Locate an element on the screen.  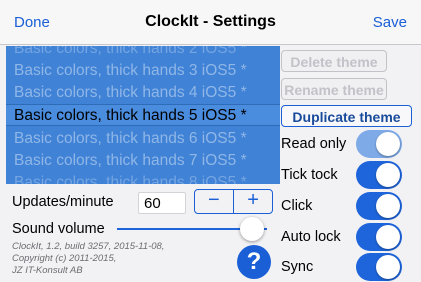
auto-lock-toggle is located at coordinates (379, 237).